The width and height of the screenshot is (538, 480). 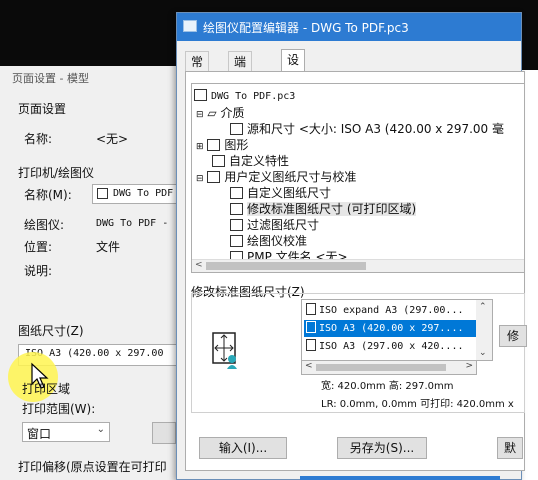 I want to click on tree-modify-standard: 修改标准图纸尺寸 (可打印区域), so click(x=323, y=208).